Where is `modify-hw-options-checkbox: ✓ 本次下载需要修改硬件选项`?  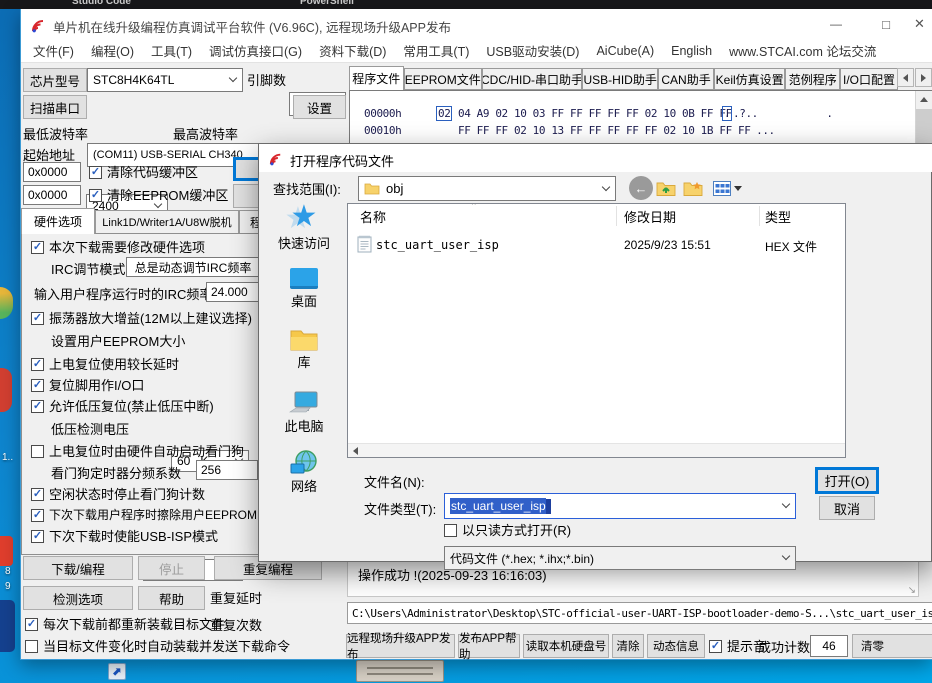
modify-hw-options-checkbox: ✓ 本次下载需要修改硬件选项 is located at coordinates (118, 248).